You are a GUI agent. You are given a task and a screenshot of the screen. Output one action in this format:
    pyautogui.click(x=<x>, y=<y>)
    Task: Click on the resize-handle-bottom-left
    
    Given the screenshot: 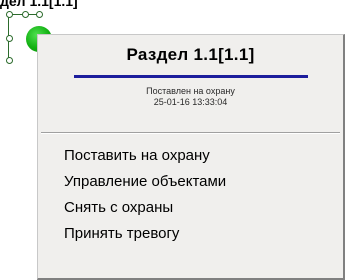 What is the action you would take?
    pyautogui.click(x=9, y=60)
    